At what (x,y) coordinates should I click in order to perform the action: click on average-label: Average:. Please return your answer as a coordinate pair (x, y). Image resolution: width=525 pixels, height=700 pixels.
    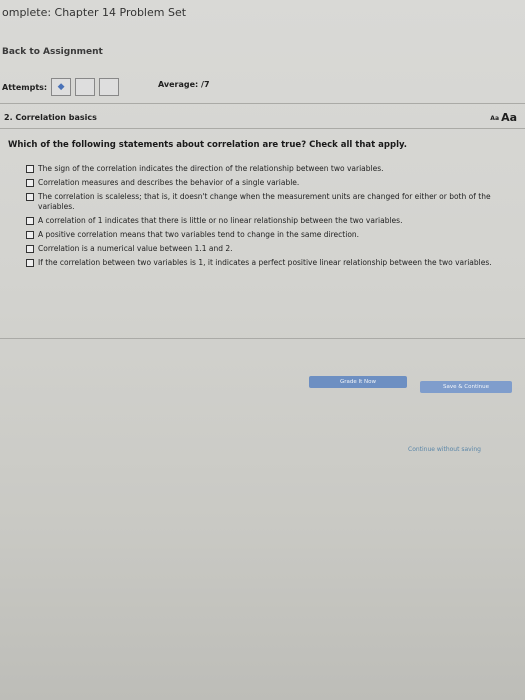
    Looking at the image, I should click on (178, 84).